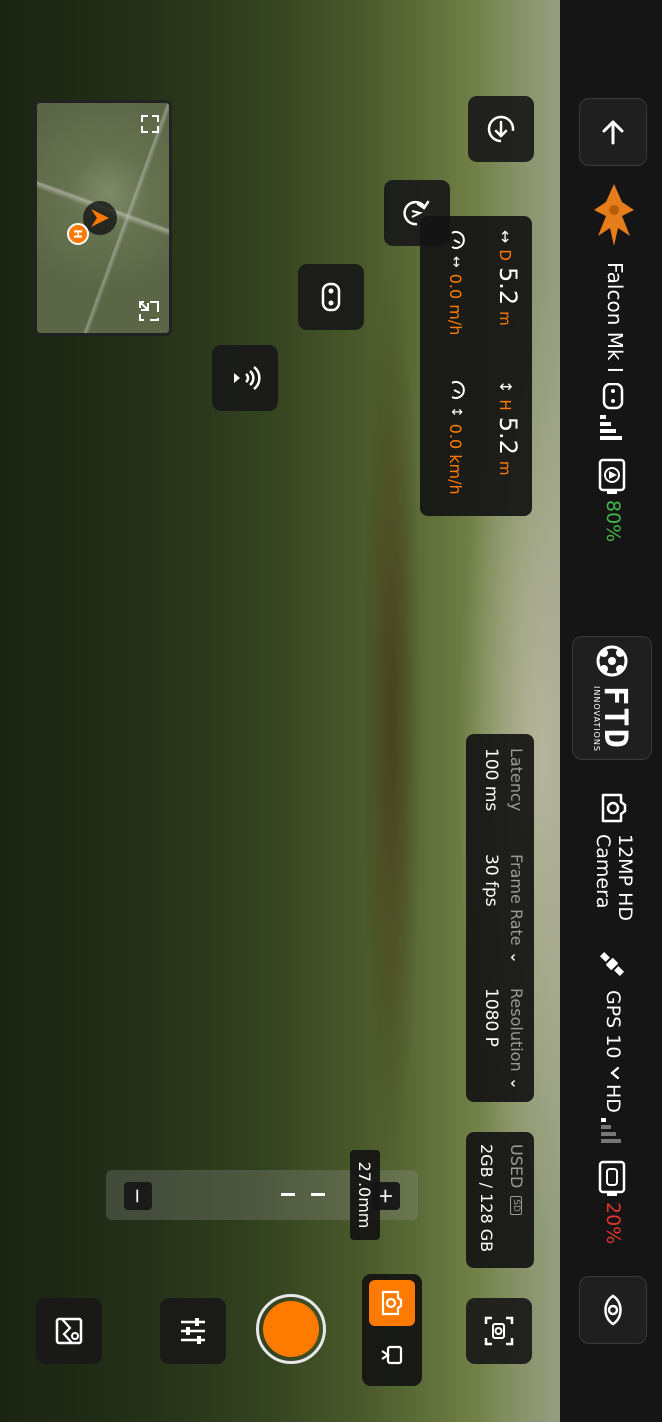 The width and height of the screenshot is (662, 1422). I want to click on framerate-group: Frame Rate ⌄ 30 fps, so click(503, 909).